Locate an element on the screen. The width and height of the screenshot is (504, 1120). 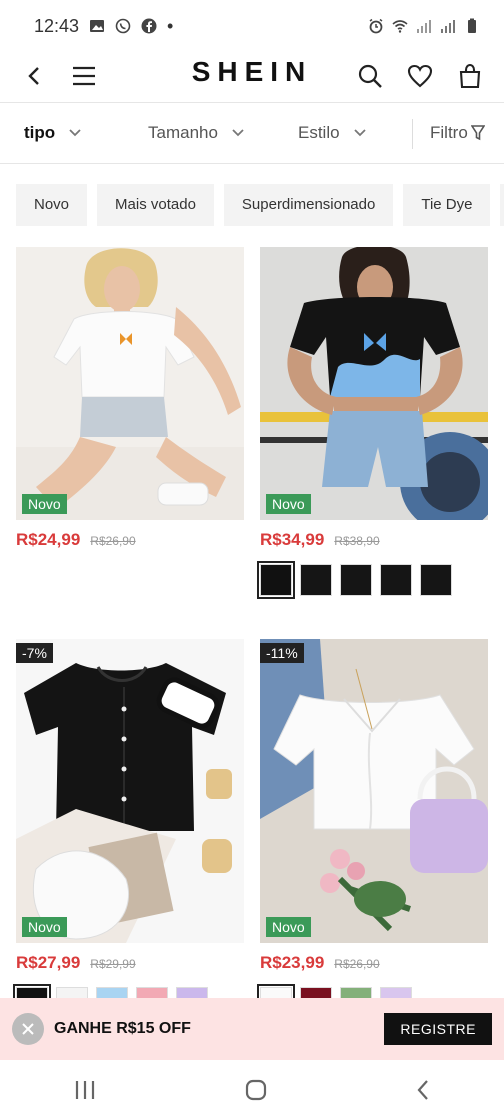
register-button: REGISTRE is located at coordinates (438, 1029).